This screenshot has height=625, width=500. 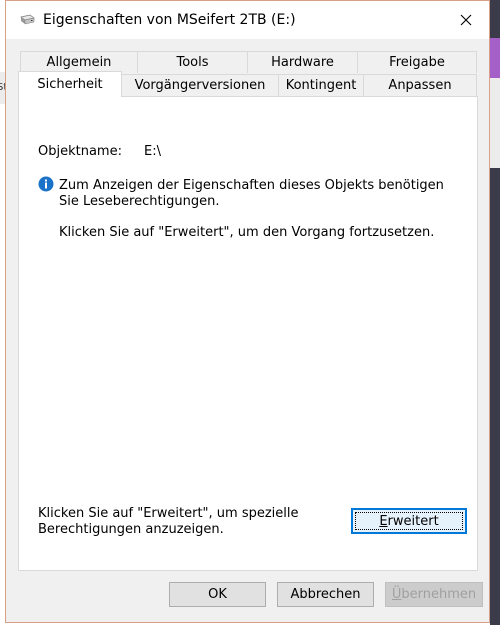 I want to click on info-icon, so click(x=46, y=184).